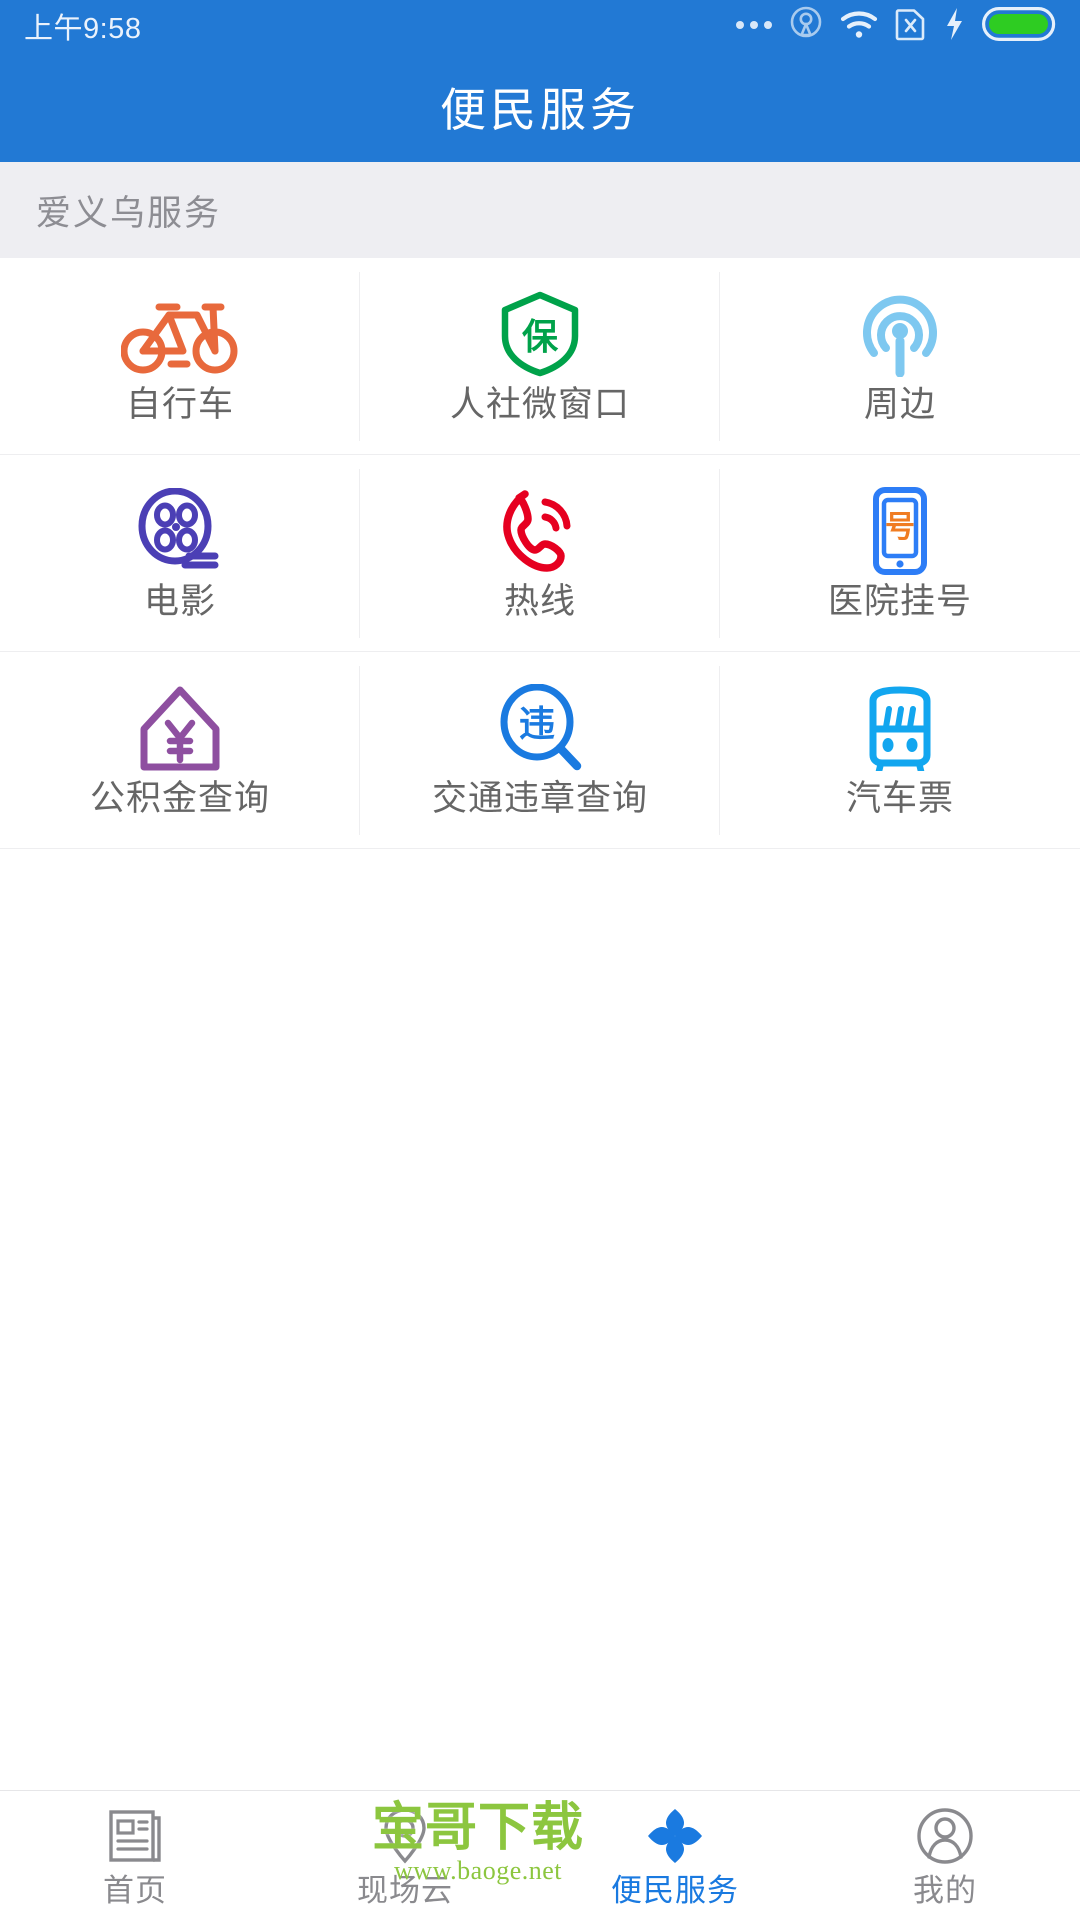 This screenshot has height=1920, width=1080. I want to click on broadcast-signal-icon, so click(900, 334).